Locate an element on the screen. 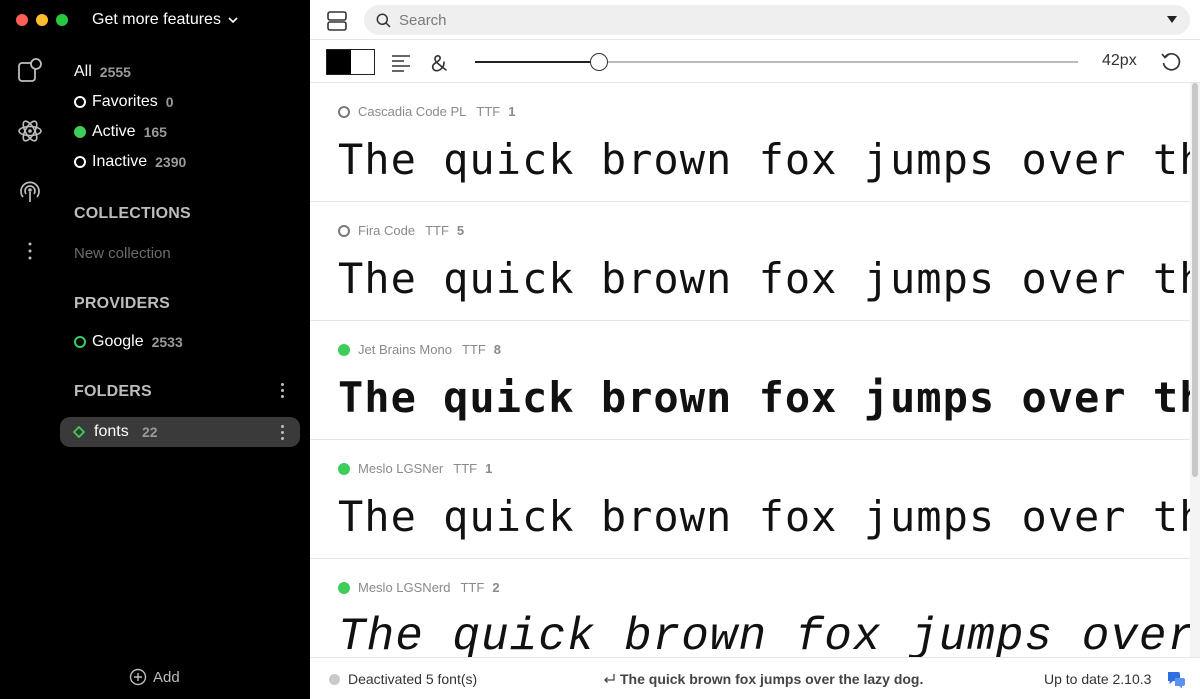 The height and width of the screenshot is (699, 1200). glyphs-button is located at coordinates (439, 63).